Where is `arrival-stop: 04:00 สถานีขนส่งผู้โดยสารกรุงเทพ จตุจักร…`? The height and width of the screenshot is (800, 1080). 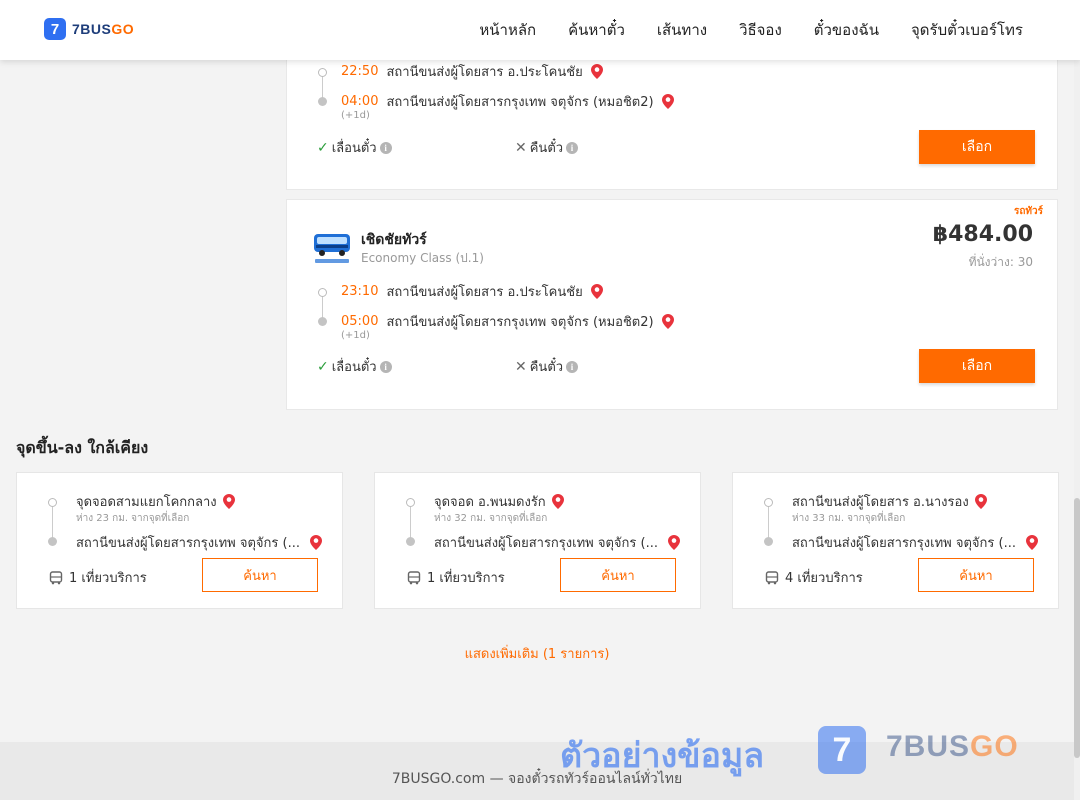 arrival-stop: 04:00 สถานีขนส่งผู้โดยสารกรุงเทพ จตุจักร… is located at coordinates (507, 101).